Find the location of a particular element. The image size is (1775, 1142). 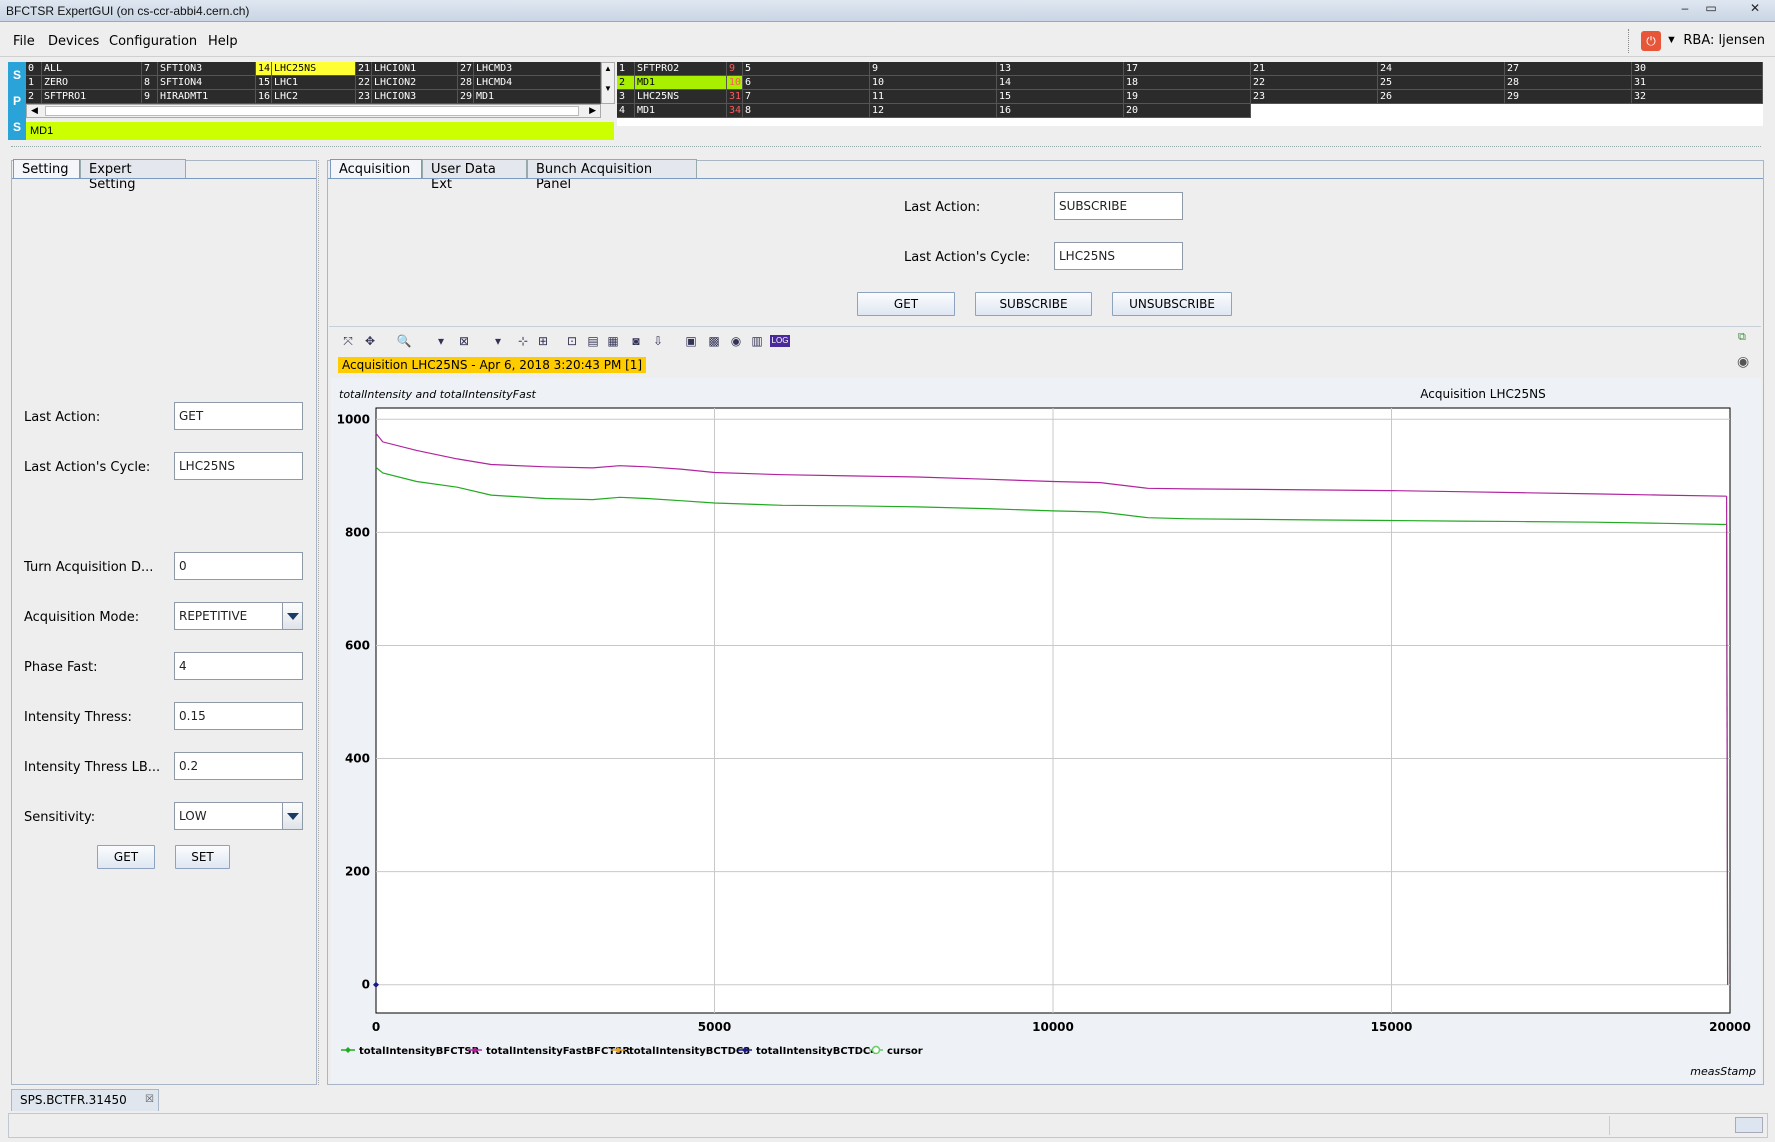

supercycle-slot: 10 is located at coordinates (933, 83).